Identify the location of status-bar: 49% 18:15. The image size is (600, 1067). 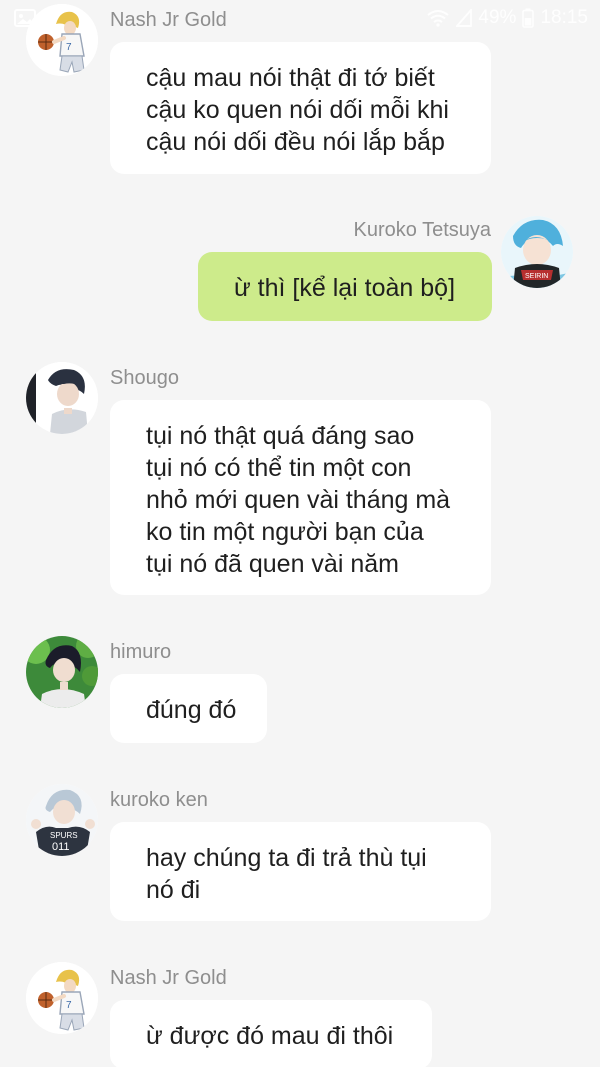
(300, 19).